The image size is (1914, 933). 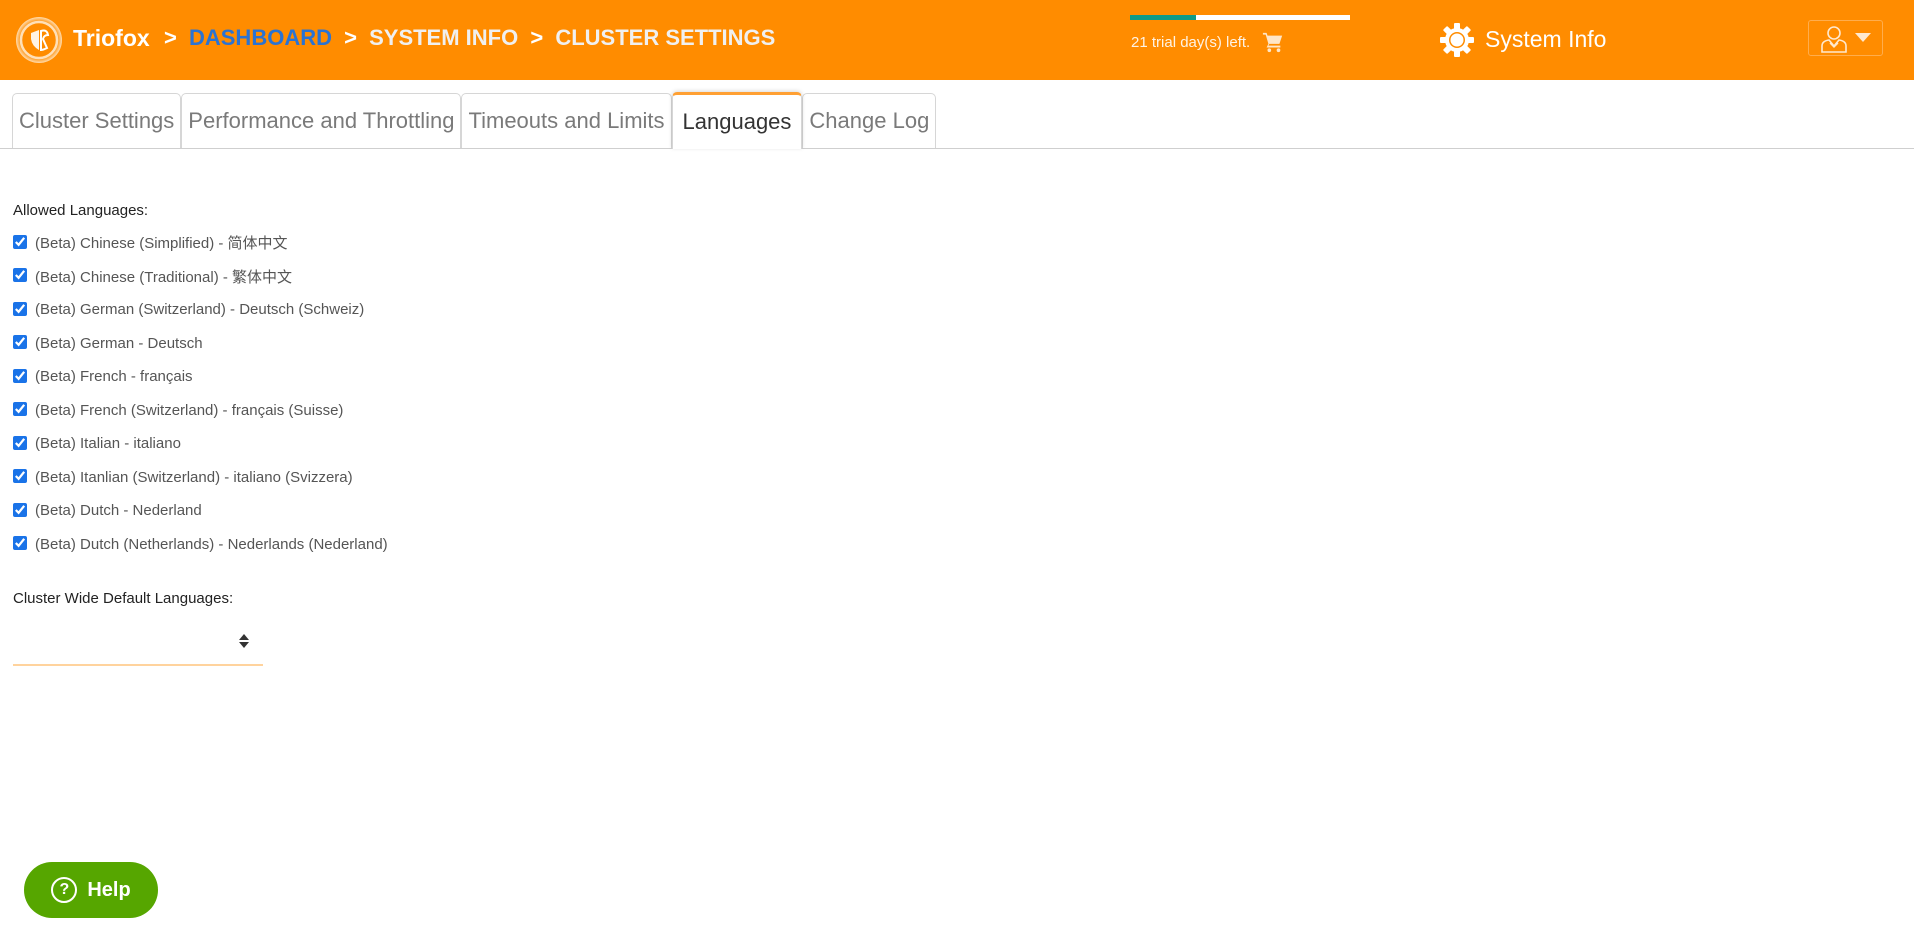 I want to click on tab-languages: Languages, so click(x=737, y=120).